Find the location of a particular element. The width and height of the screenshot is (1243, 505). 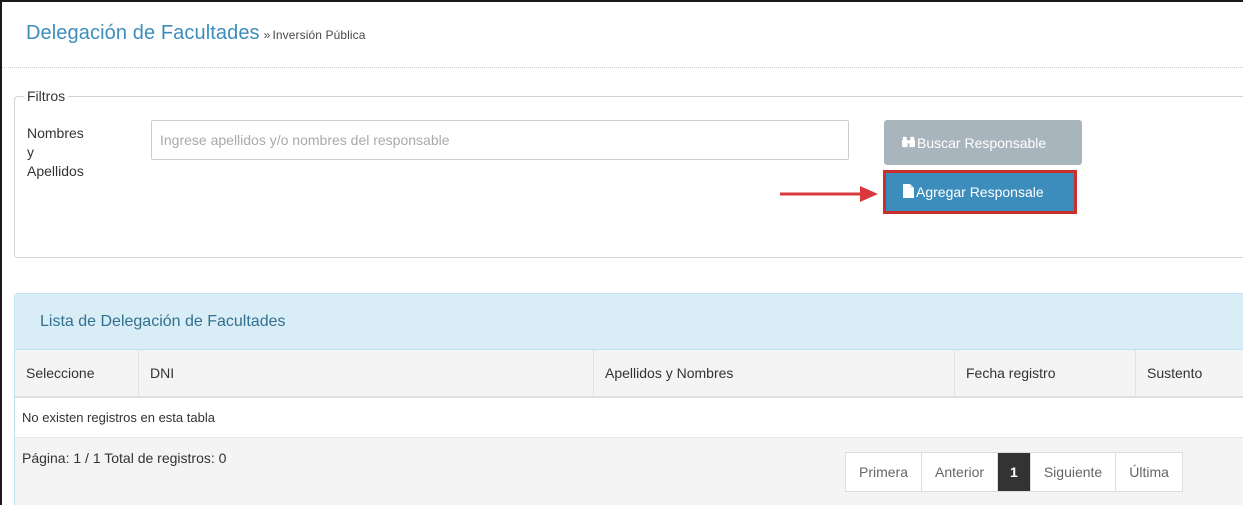

column-header-names: Apellidos y Nombres is located at coordinates (774, 373).